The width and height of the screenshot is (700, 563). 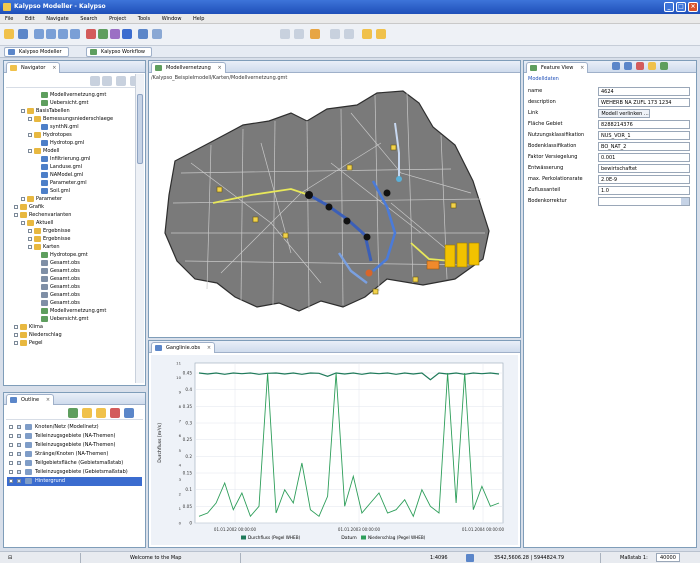 I want to click on tree-item: Aktuell, so click(x=69, y=223).